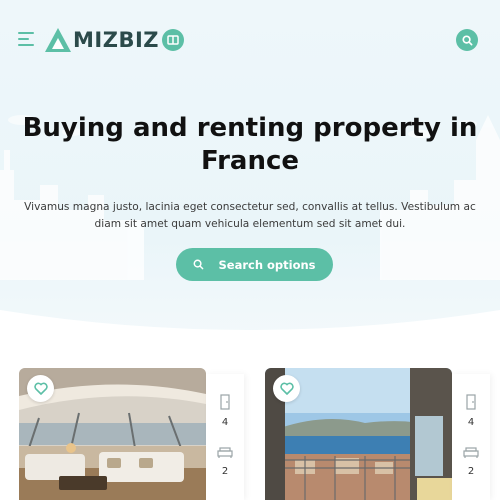 The height and width of the screenshot is (500, 500). Describe the element at coordinates (250, 144) in the screenshot. I see `page-title: Buying and renting property in France` at that location.